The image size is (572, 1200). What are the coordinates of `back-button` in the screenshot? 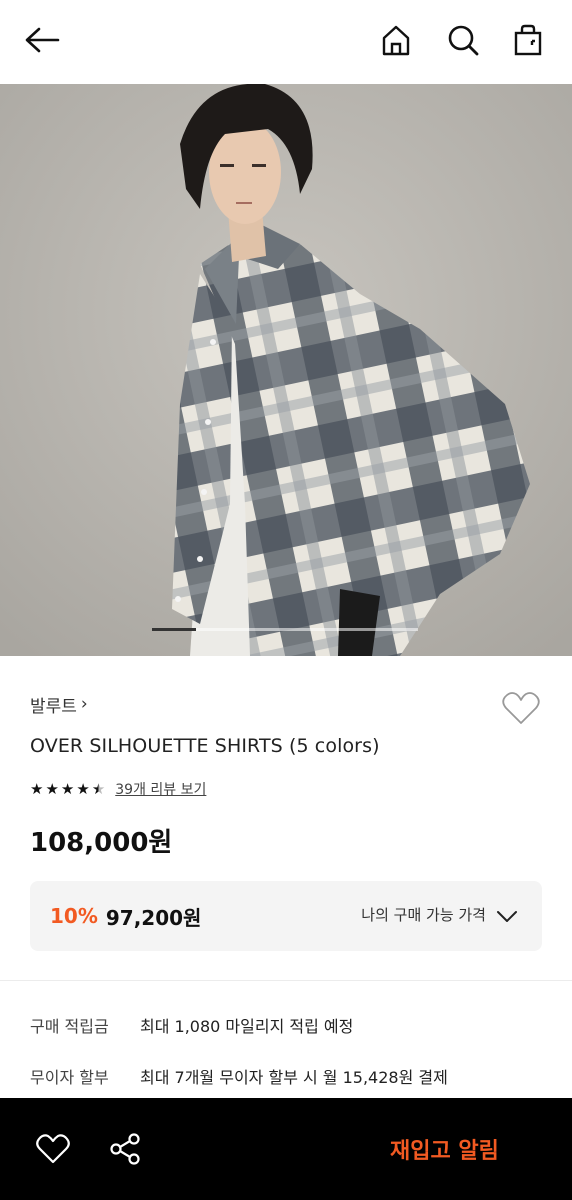 It's located at (42, 40).